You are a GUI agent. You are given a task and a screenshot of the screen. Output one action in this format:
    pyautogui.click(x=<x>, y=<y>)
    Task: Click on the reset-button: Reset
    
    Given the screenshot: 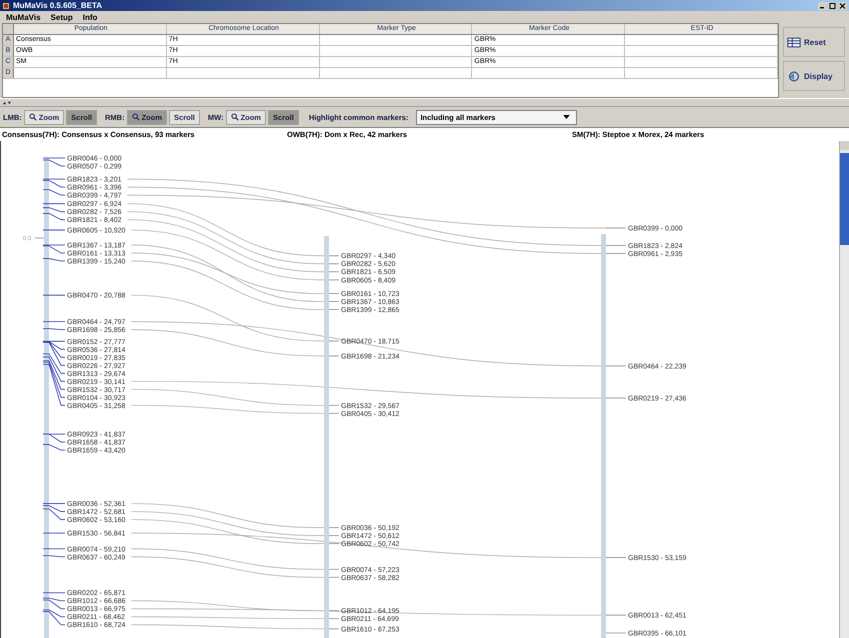 What is the action you would take?
    pyautogui.click(x=814, y=42)
    